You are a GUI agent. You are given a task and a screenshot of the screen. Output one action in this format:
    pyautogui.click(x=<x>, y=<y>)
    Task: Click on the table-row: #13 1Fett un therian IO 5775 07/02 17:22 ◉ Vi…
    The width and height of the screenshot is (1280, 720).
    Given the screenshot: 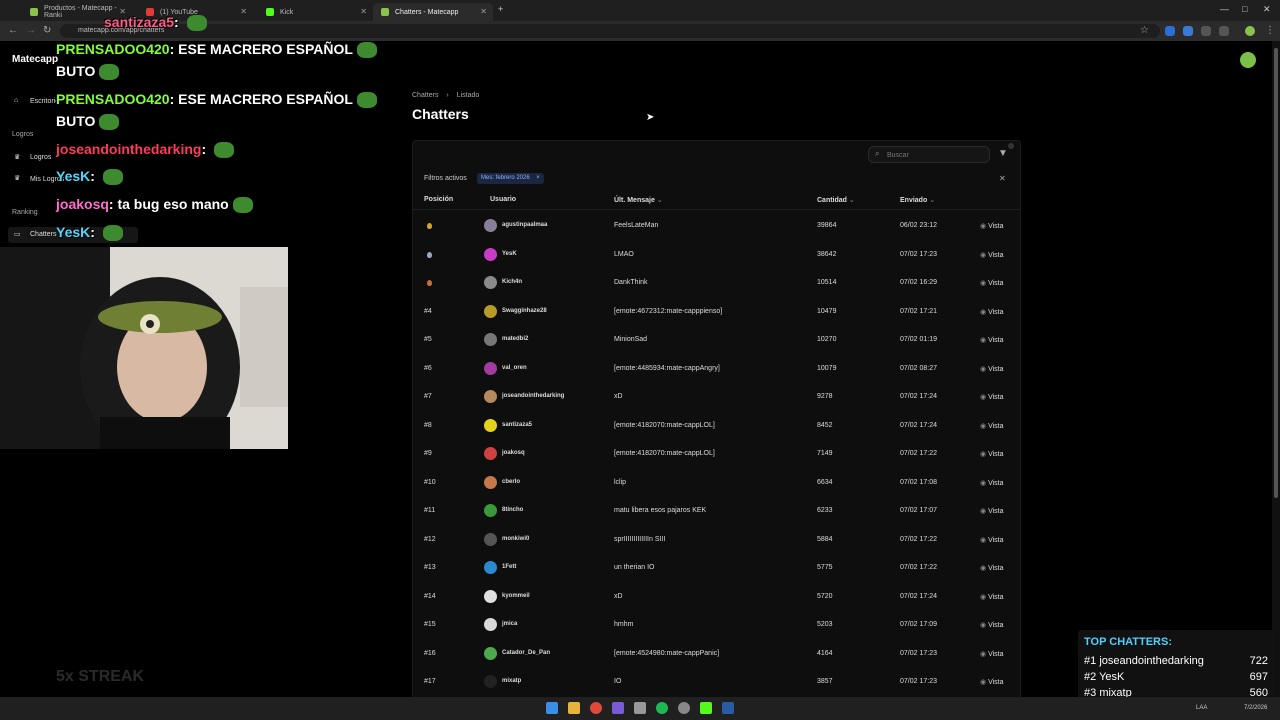 What is the action you would take?
    pyautogui.click(x=716, y=568)
    